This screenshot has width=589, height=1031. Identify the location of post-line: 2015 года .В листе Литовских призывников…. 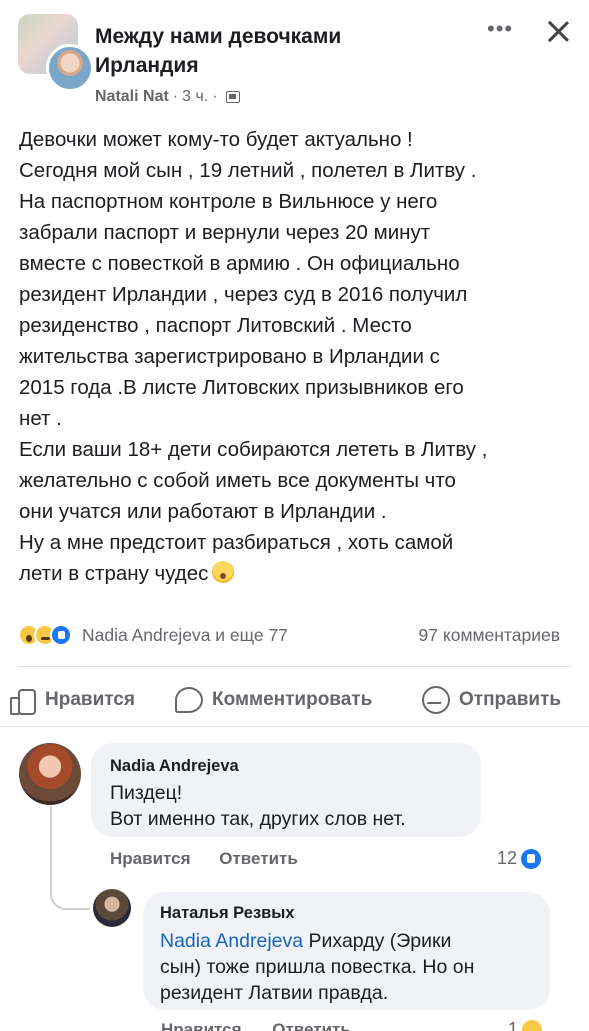
(241, 387).